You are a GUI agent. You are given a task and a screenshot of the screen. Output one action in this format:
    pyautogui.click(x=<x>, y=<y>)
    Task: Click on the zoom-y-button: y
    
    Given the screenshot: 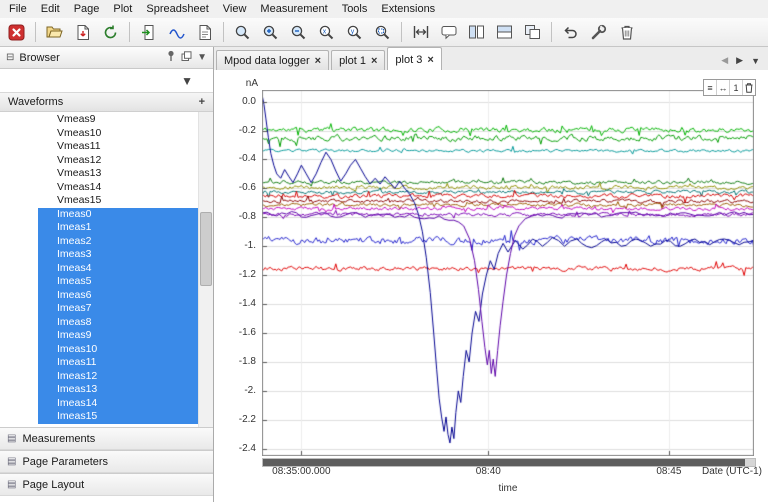 What is the action you would take?
    pyautogui.click(x=354, y=32)
    